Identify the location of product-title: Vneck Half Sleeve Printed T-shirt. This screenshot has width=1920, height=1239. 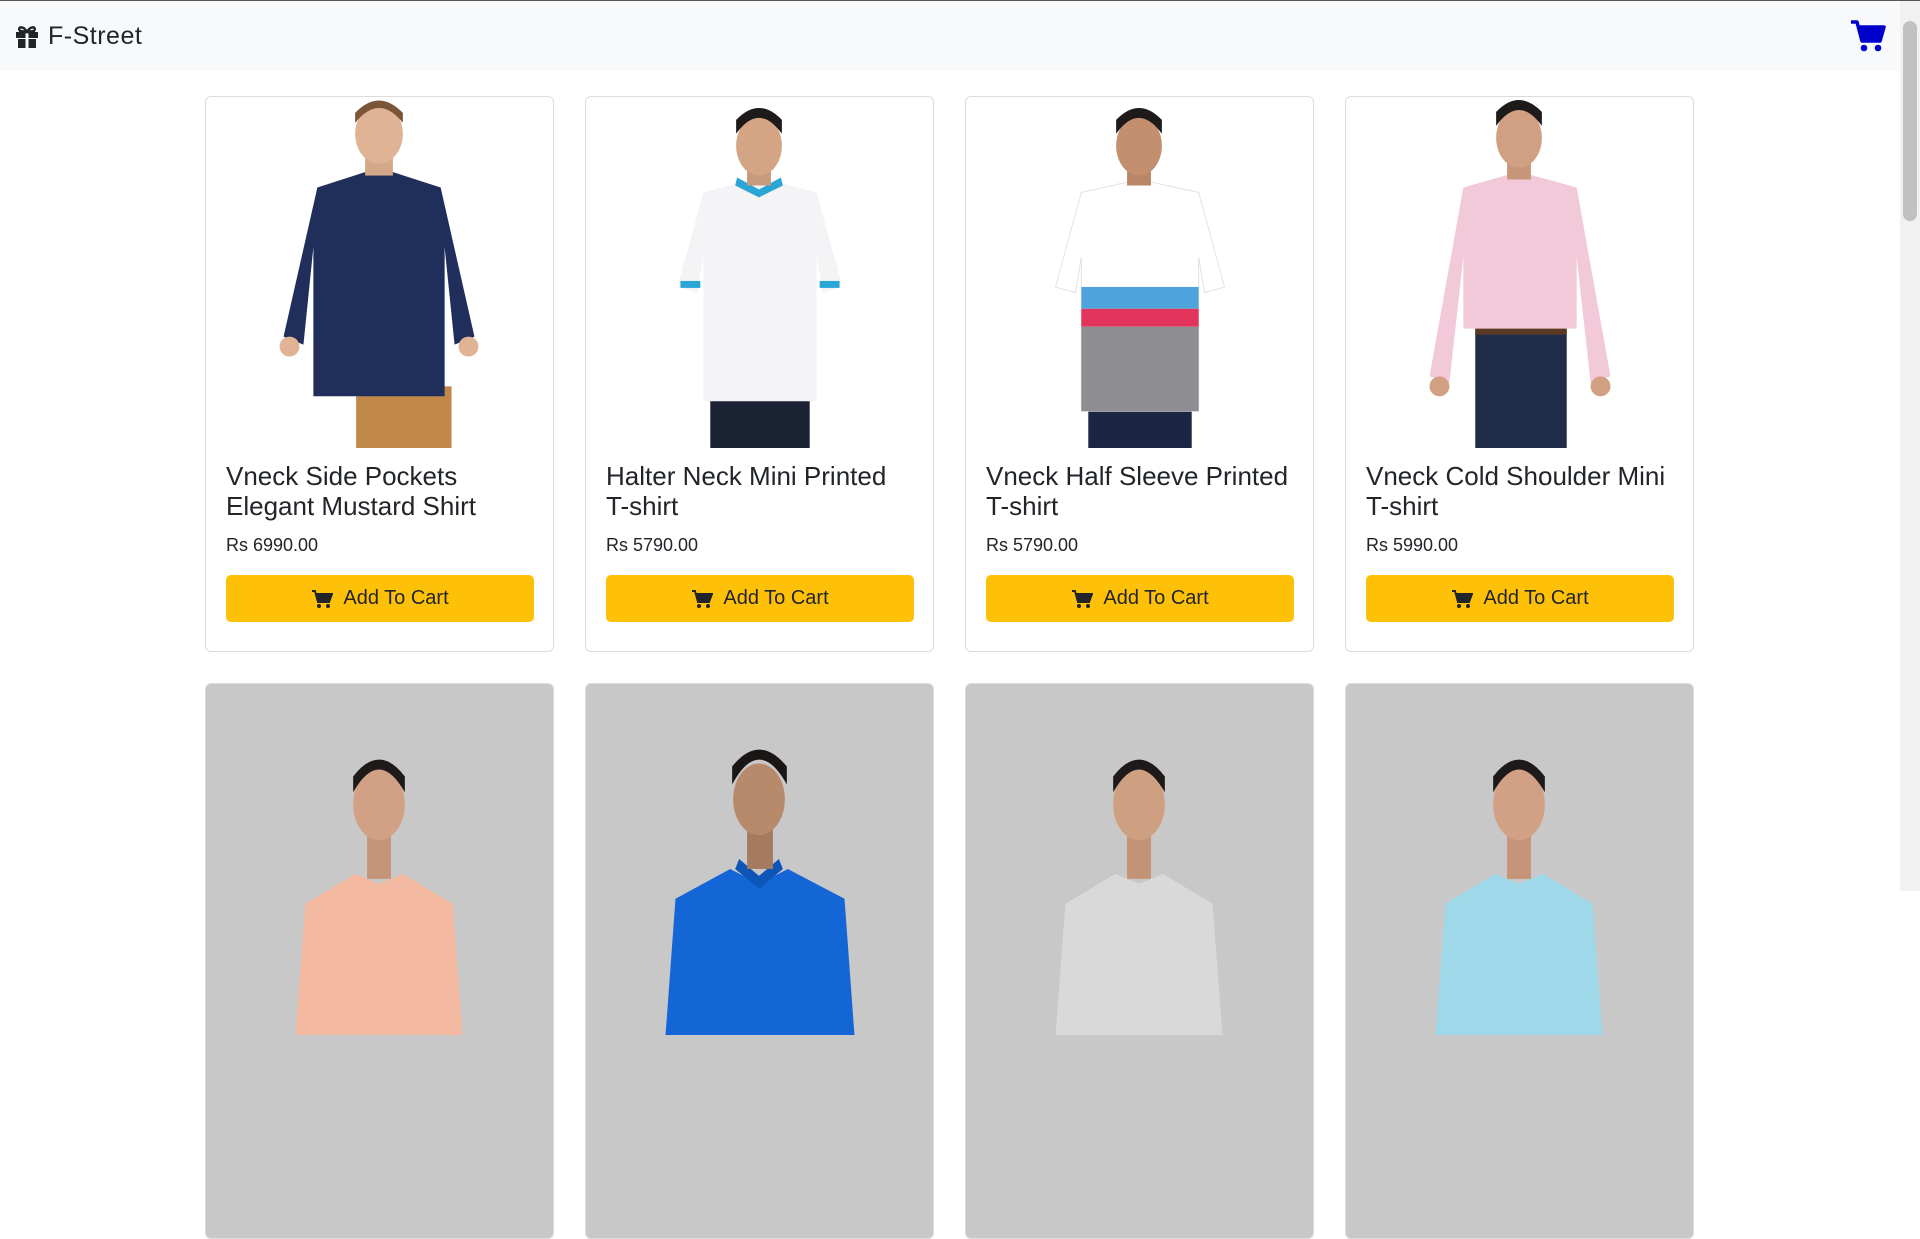
(1139, 491).